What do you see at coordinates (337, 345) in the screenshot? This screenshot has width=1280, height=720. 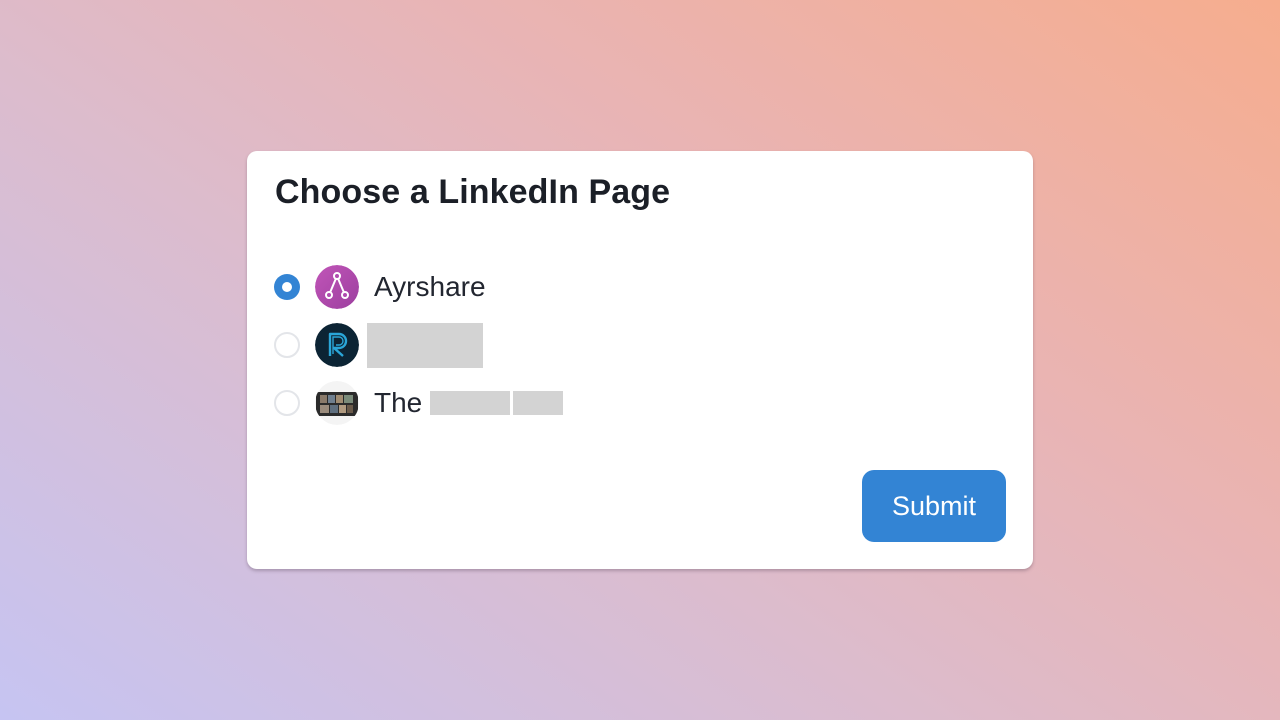 I see `r-logo-icon` at bounding box center [337, 345].